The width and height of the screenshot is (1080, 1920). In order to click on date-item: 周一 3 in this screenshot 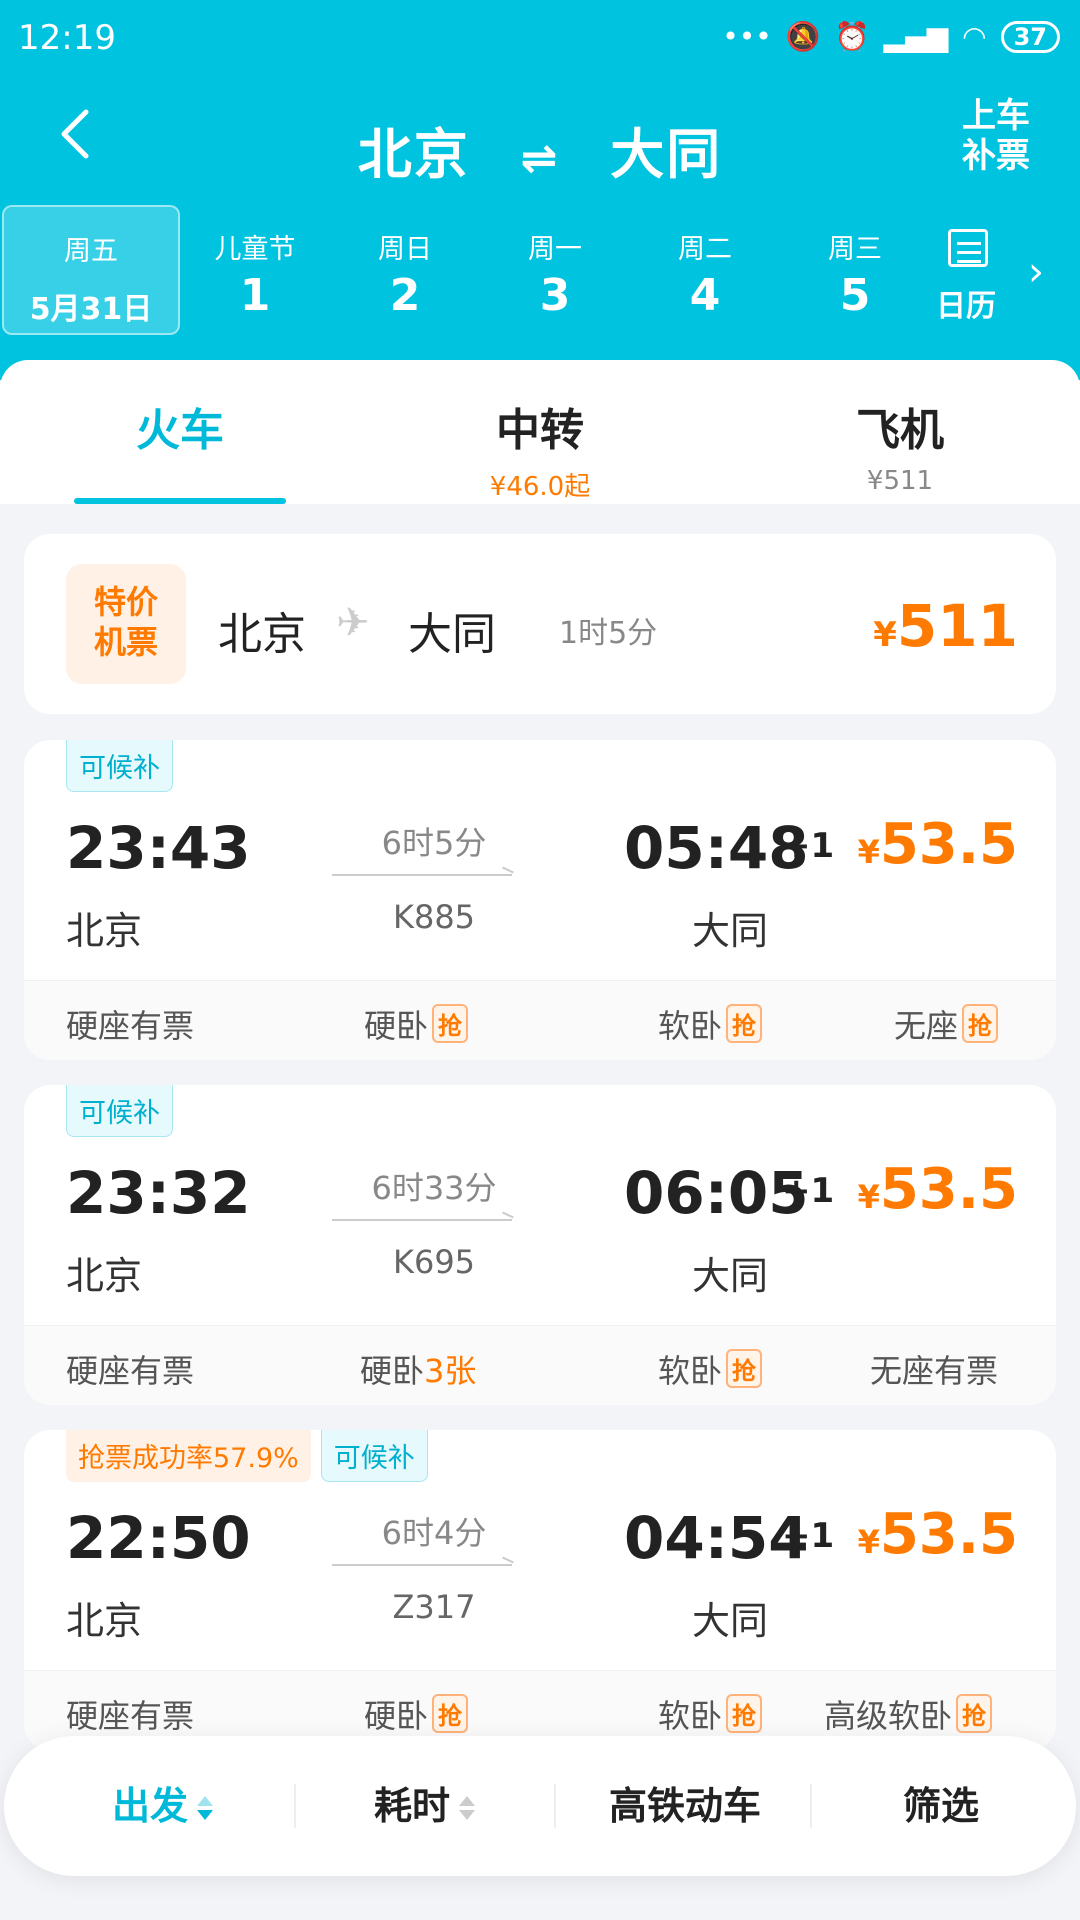, I will do `click(555, 270)`.